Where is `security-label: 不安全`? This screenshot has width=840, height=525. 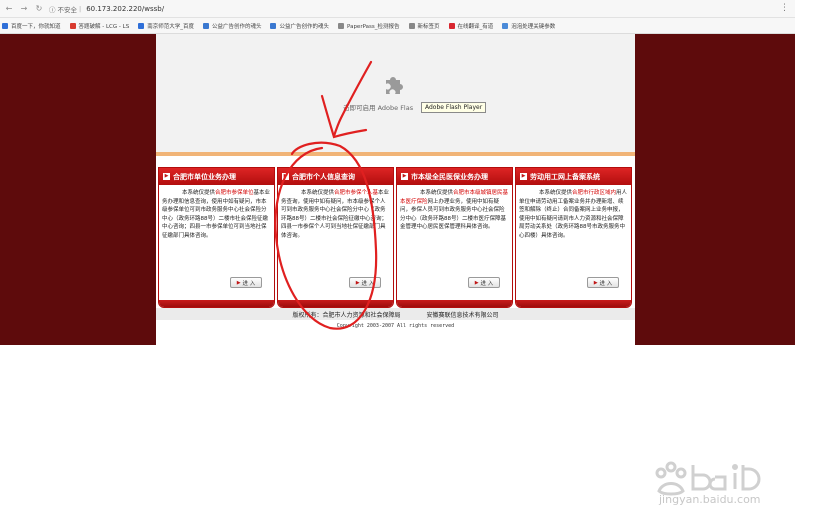
security-label: 不安全 is located at coordinates (67, 9).